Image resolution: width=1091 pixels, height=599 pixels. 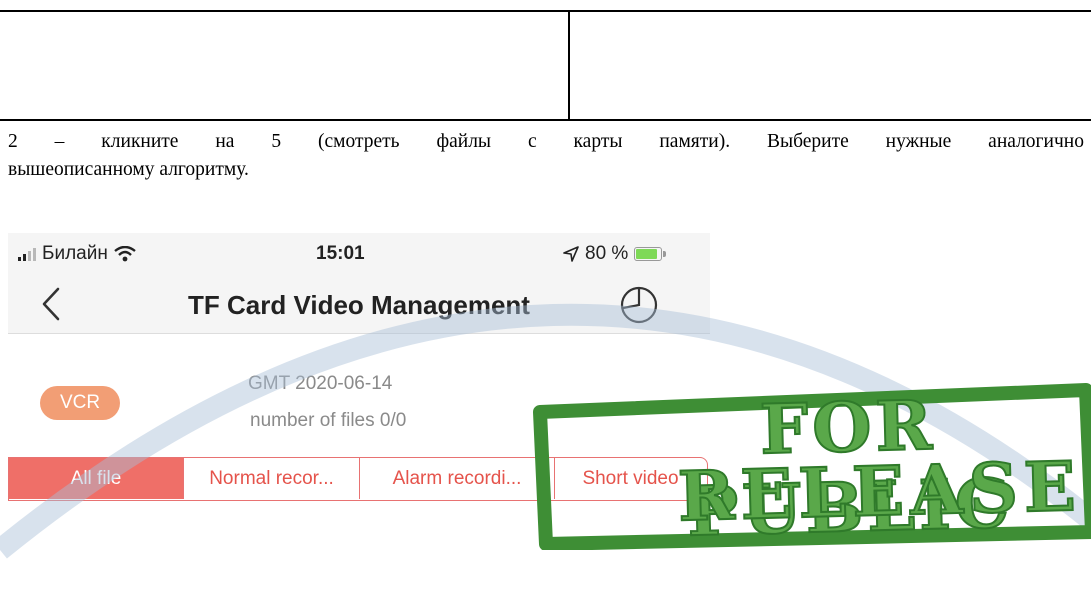 I want to click on signal-icon, so click(x=27, y=254).